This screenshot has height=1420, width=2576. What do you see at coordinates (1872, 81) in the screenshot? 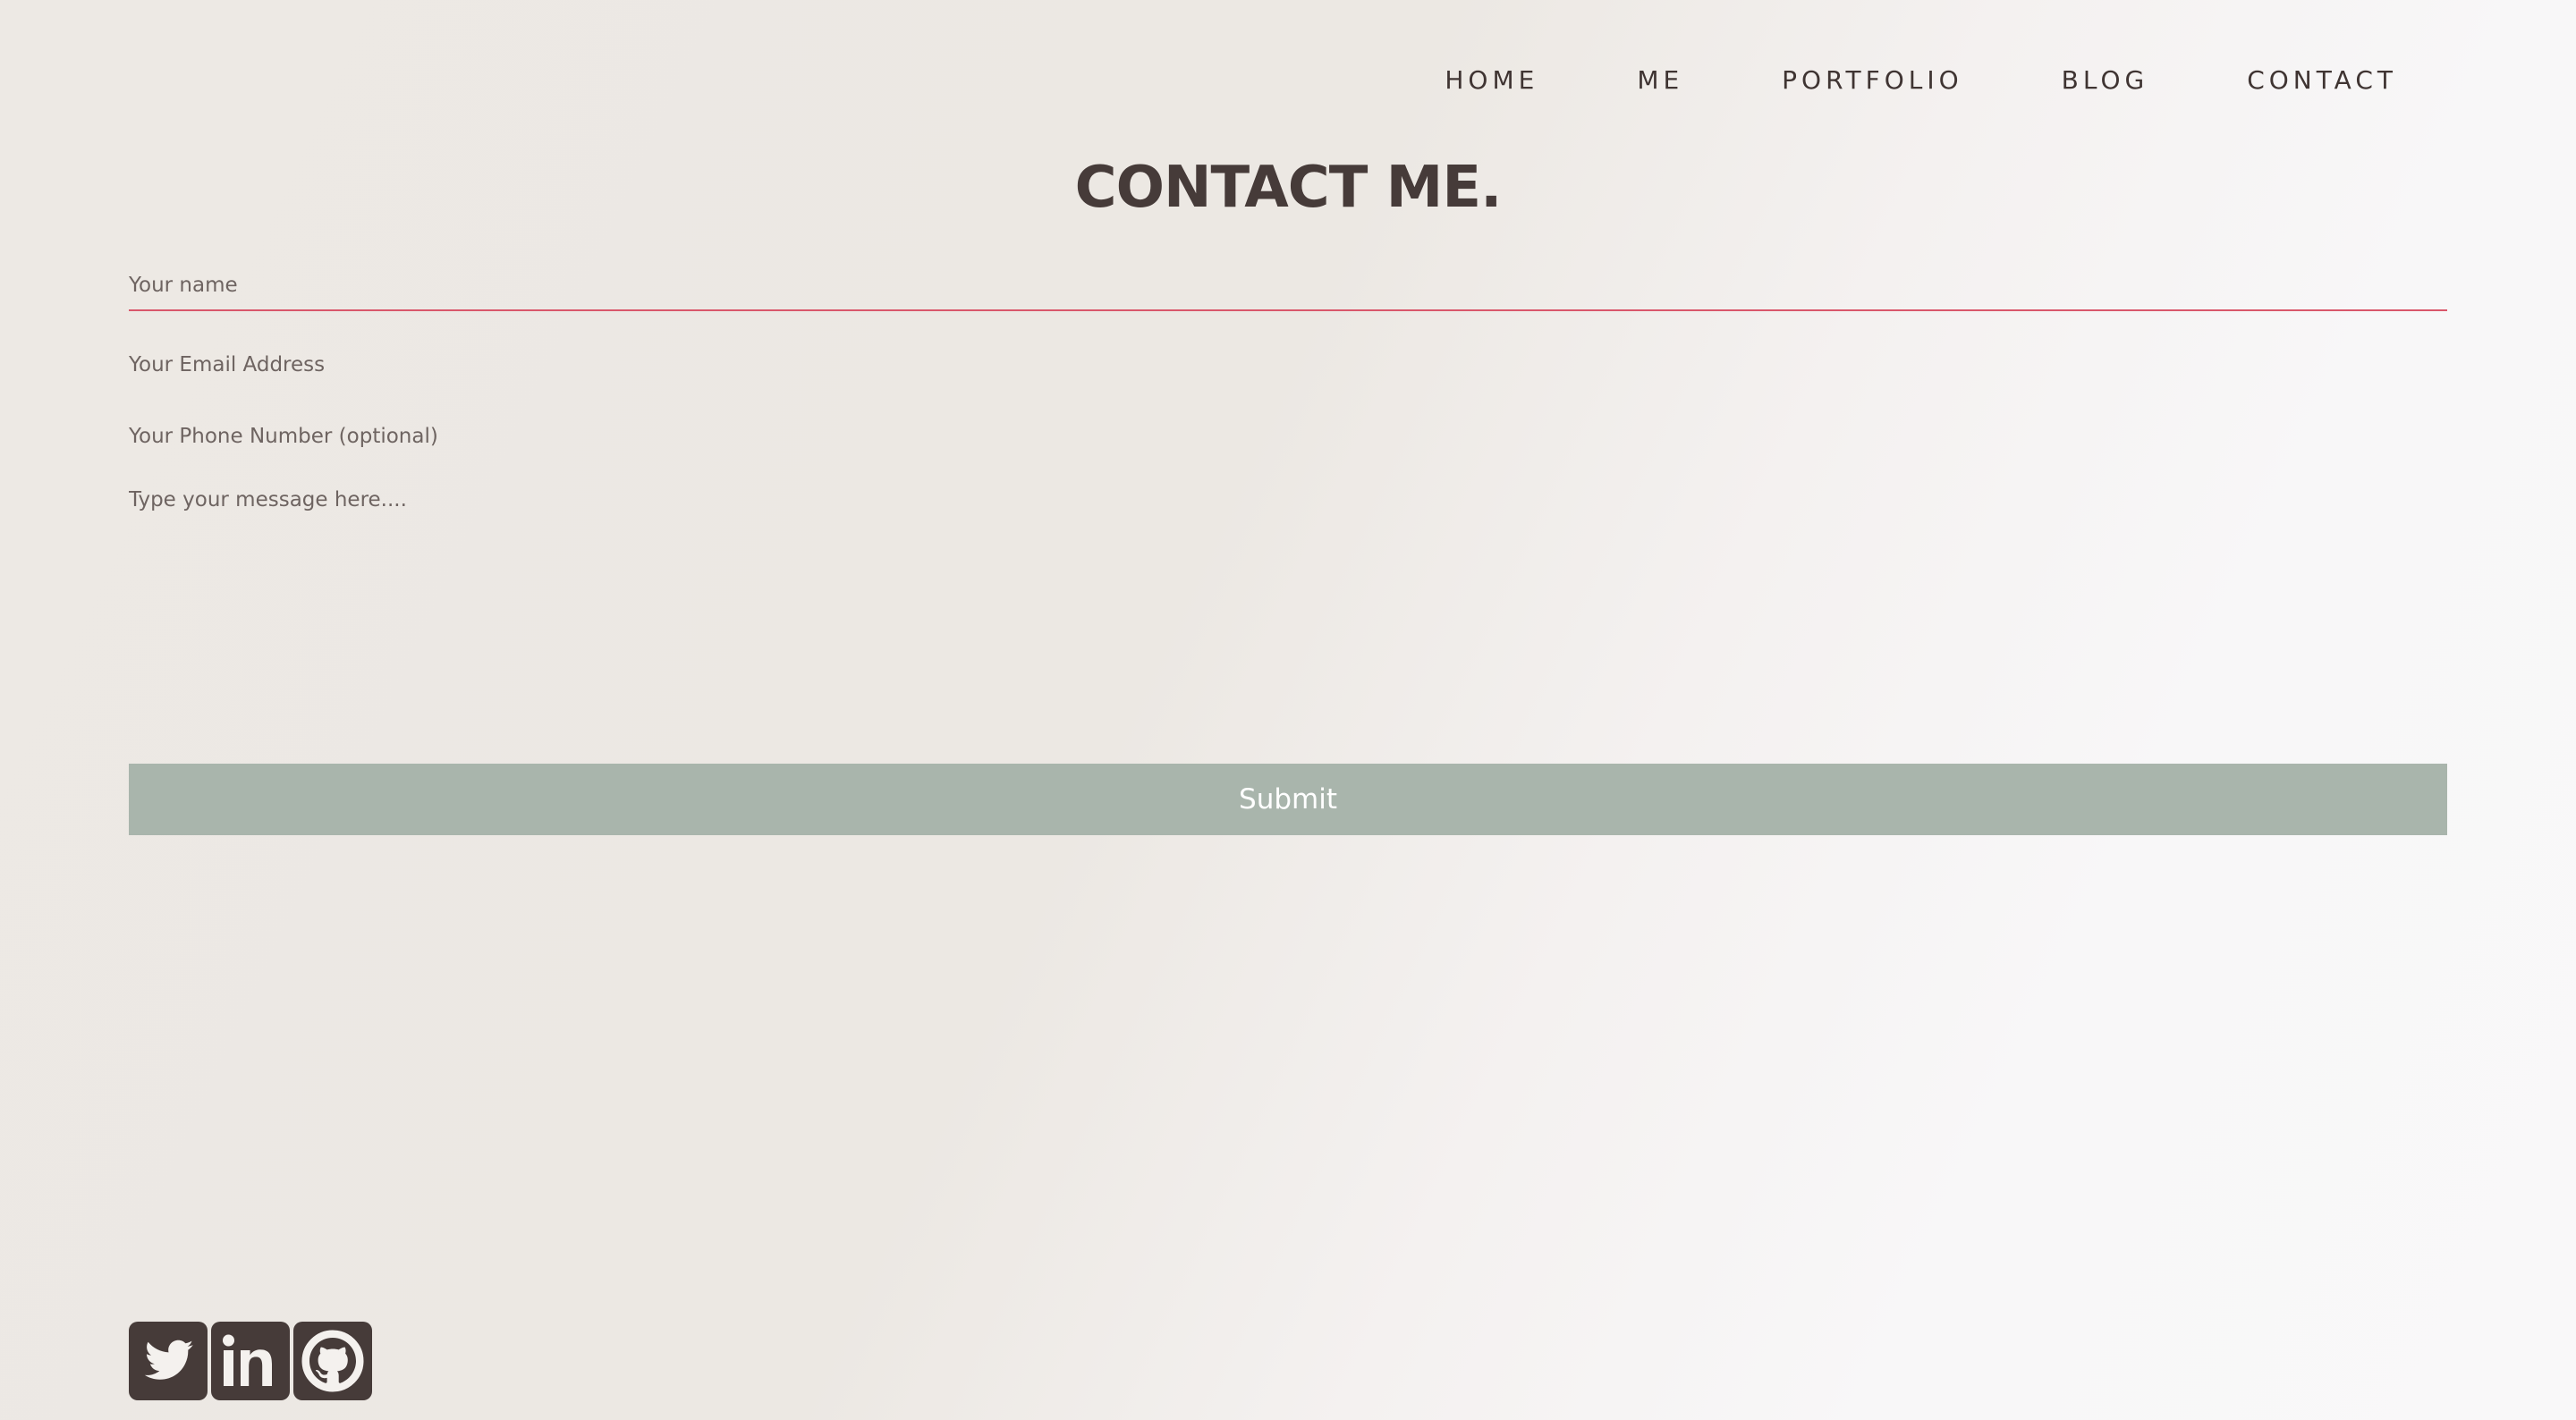
I see `nav-portfolio: PORTFOLIO` at bounding box center [1872, 81].